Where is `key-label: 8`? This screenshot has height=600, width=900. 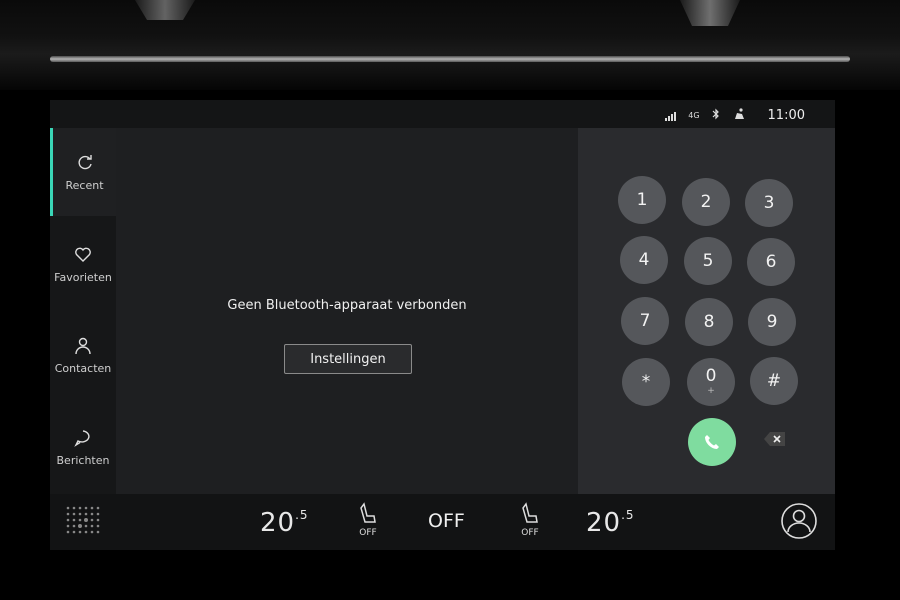
key-label: 8 is located at coordinates (709, 321).